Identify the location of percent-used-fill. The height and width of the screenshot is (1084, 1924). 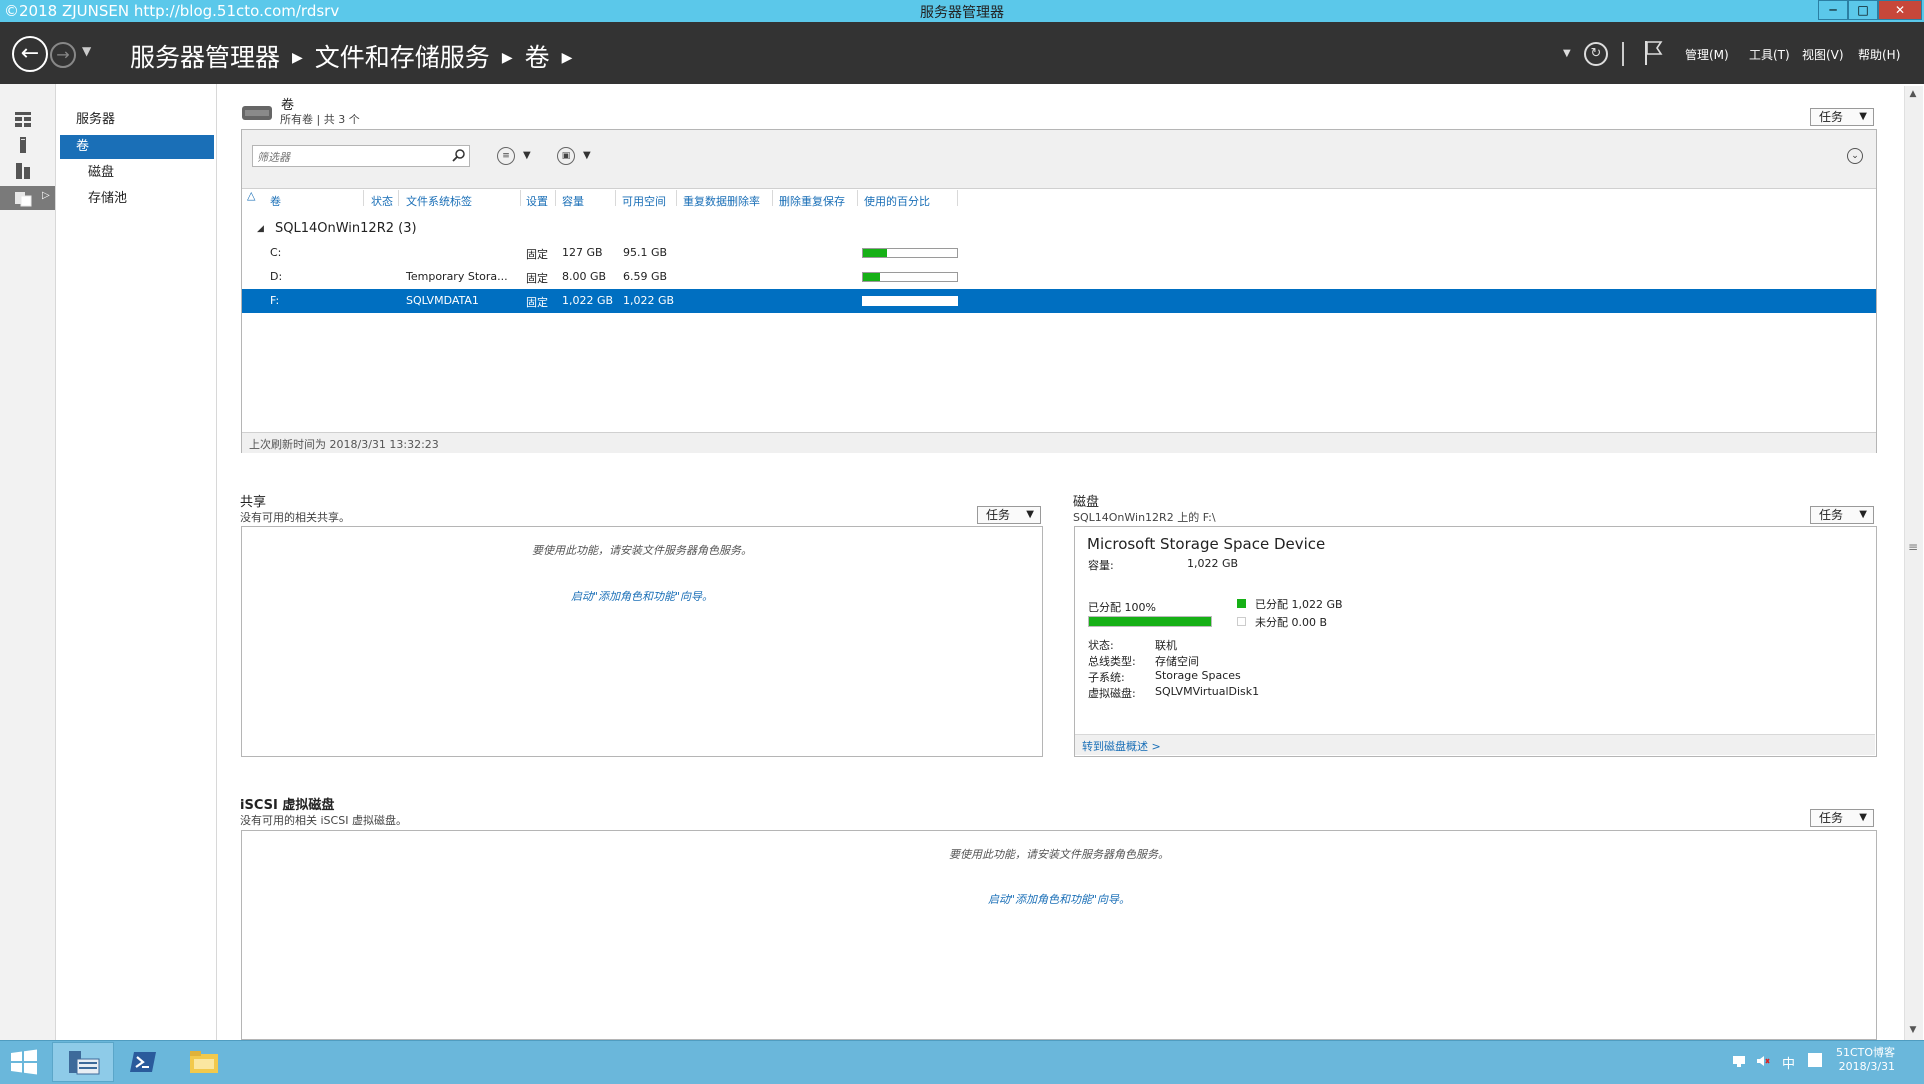
(871, 277).